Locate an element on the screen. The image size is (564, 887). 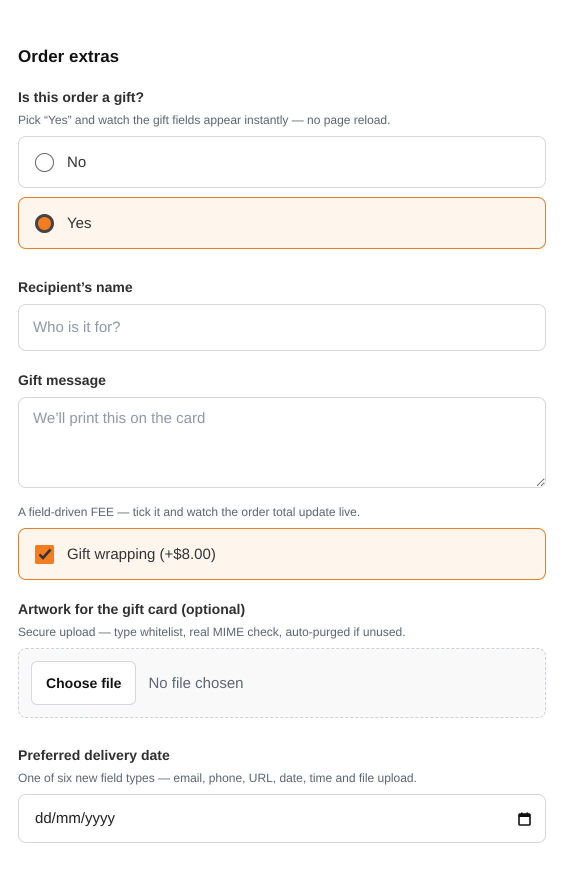
option-label: Yes is located at coordinates (79, 223).